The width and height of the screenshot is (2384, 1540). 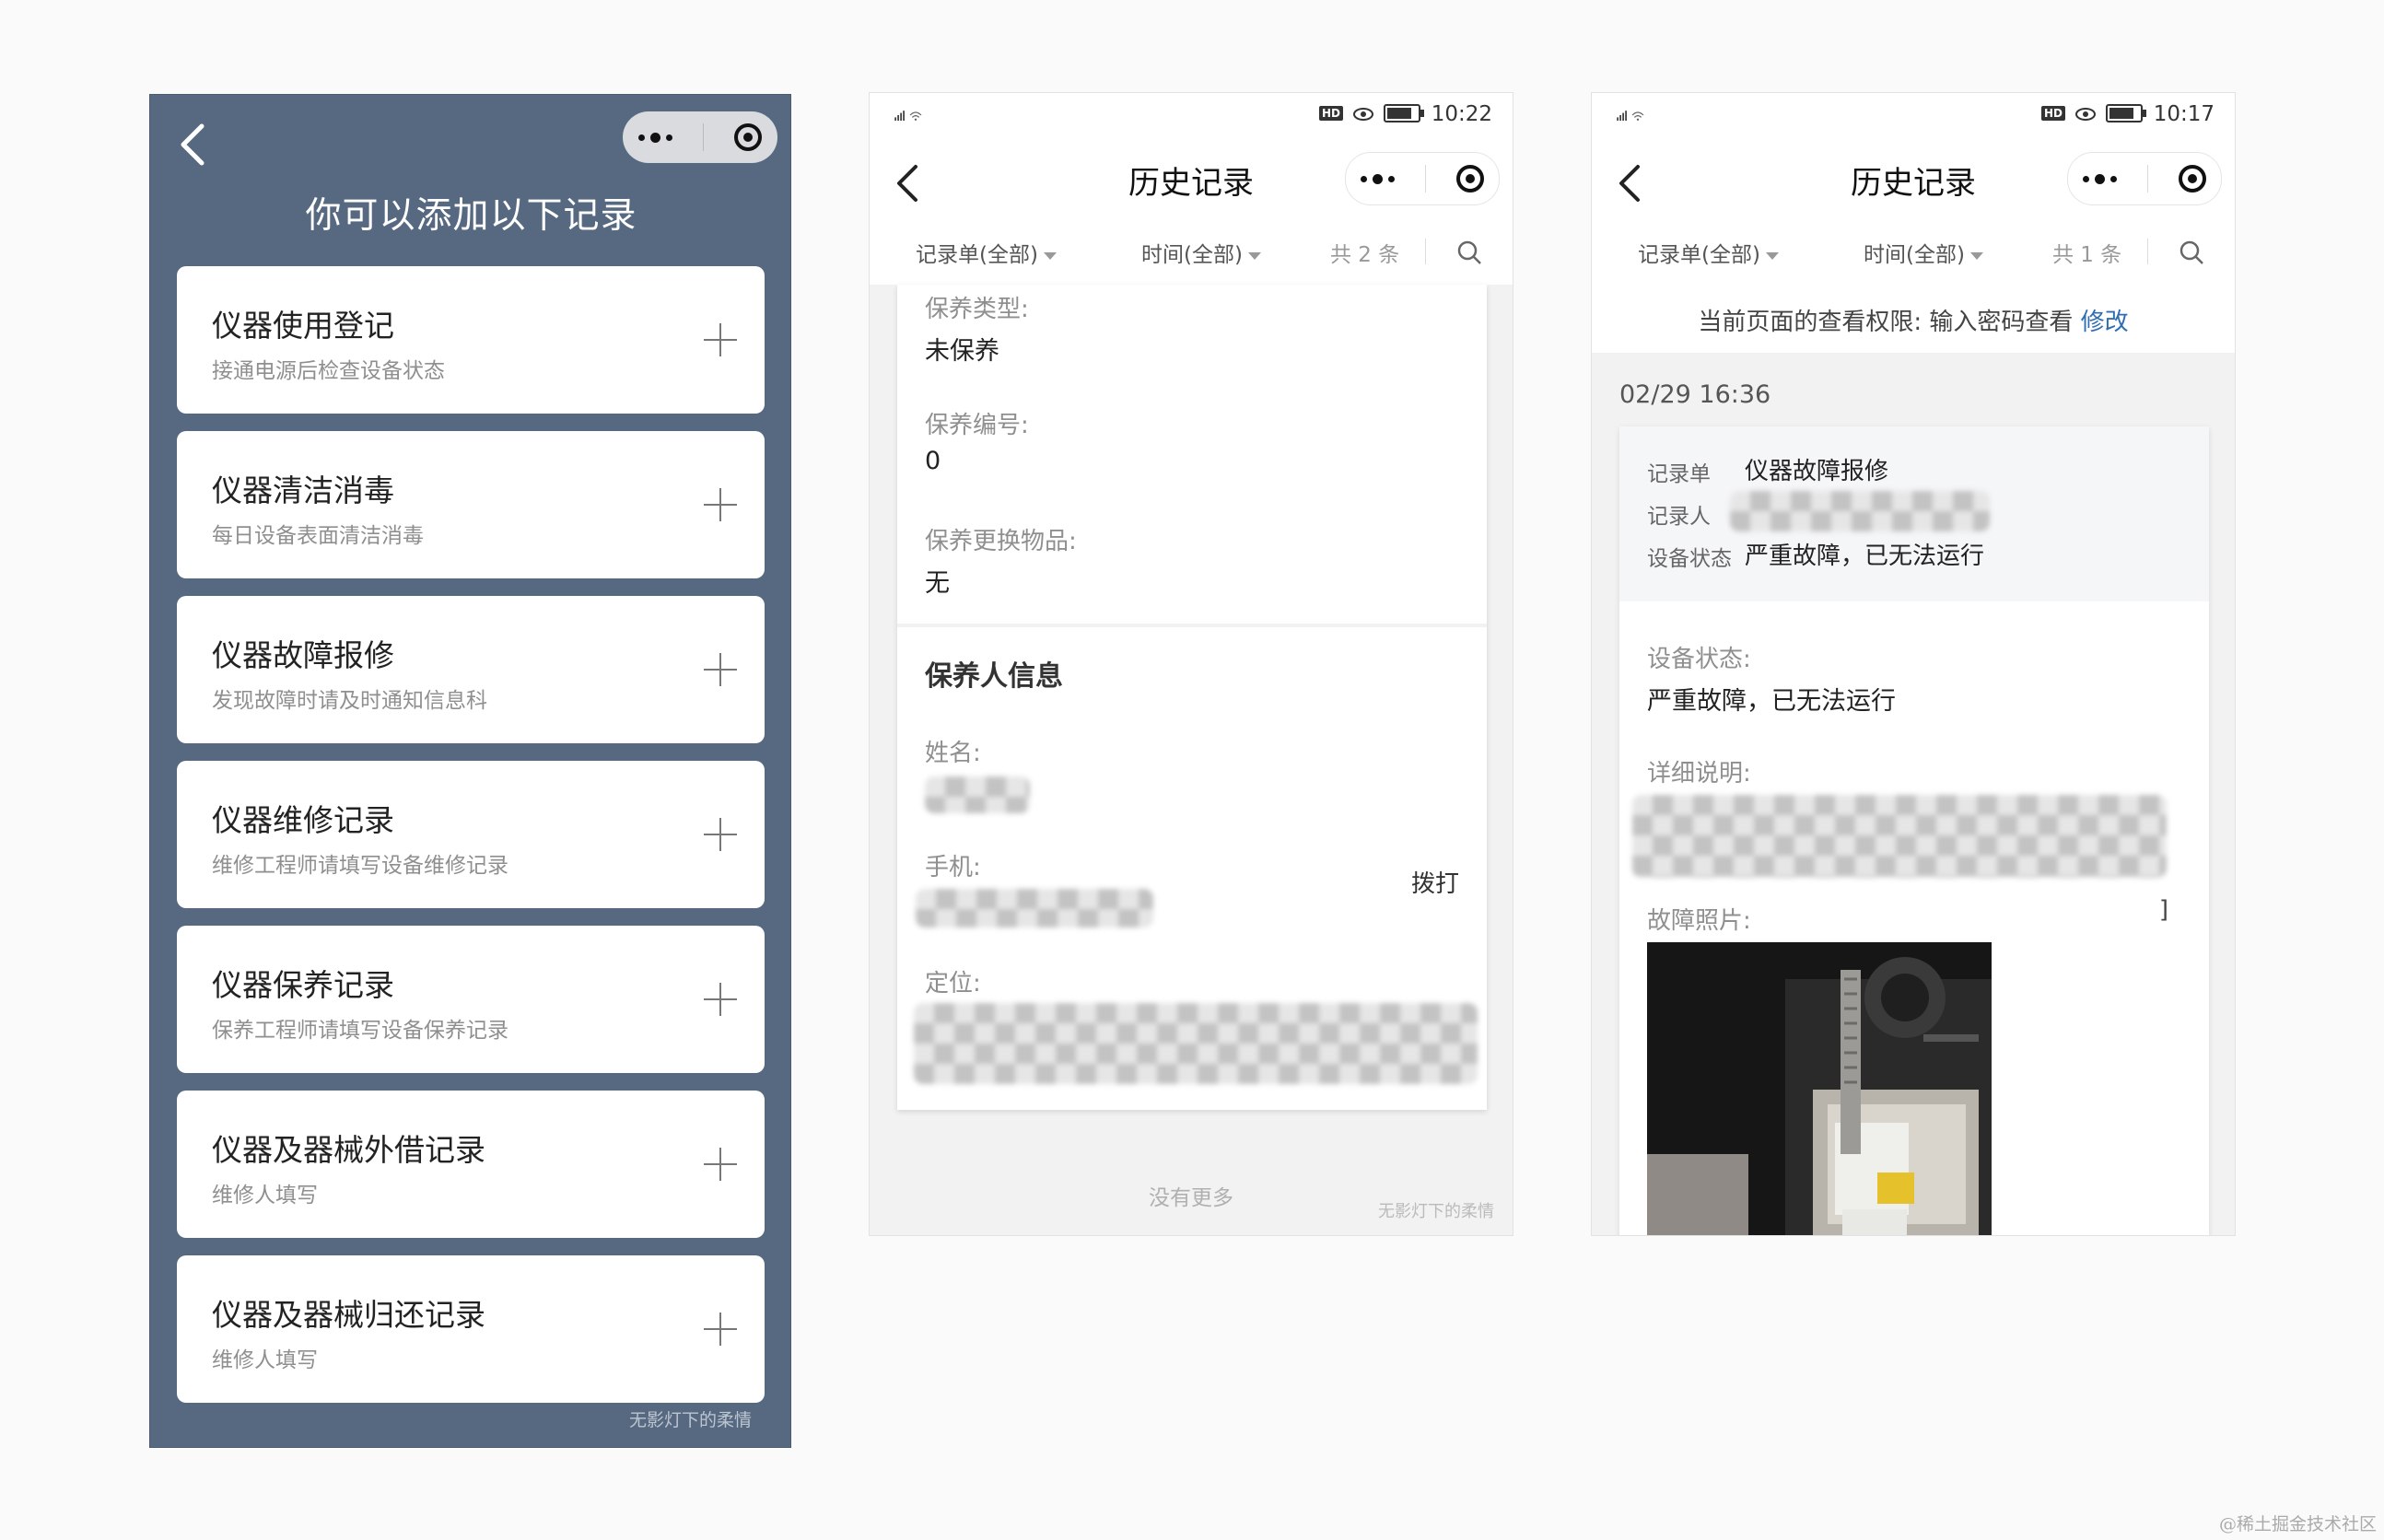 I want to click on dial-button: 拨打, so click(x=1435, y=882).